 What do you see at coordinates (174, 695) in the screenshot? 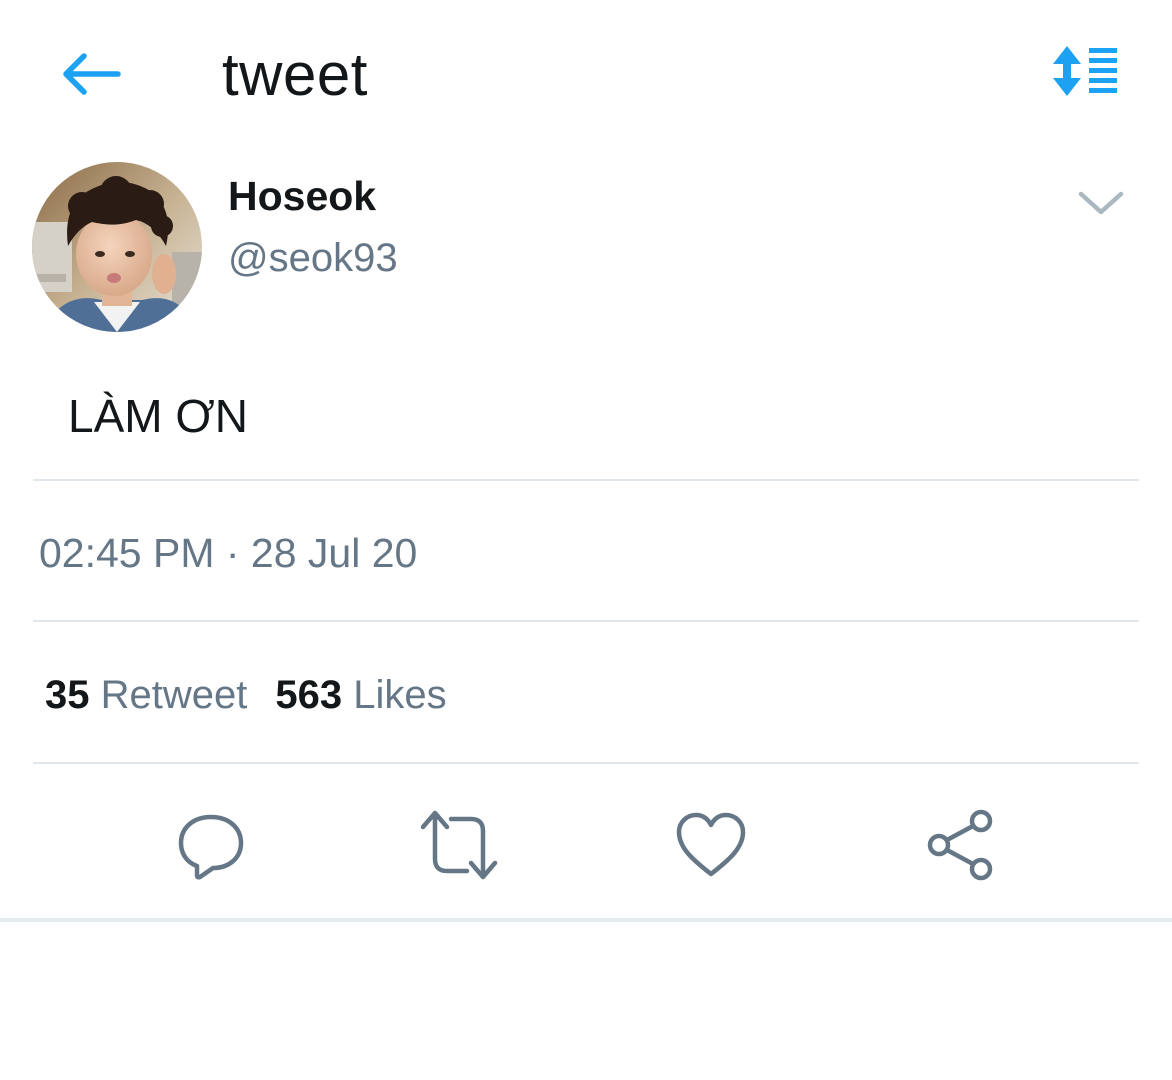
I see `retweets-label: Retweet` at bounding box center [174, 695].